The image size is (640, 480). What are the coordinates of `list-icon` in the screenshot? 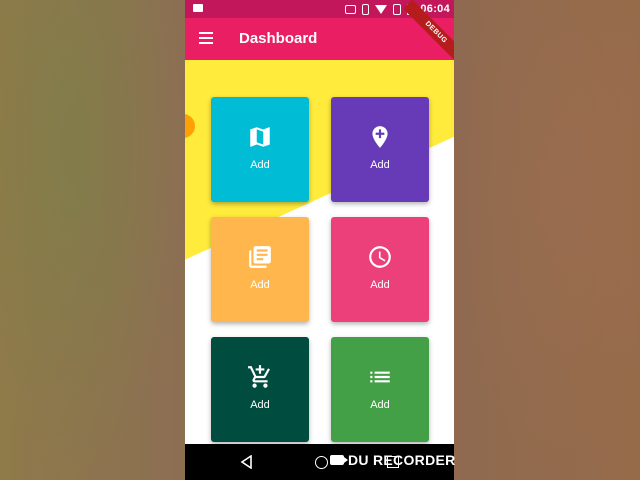 It's located at (380, 377).